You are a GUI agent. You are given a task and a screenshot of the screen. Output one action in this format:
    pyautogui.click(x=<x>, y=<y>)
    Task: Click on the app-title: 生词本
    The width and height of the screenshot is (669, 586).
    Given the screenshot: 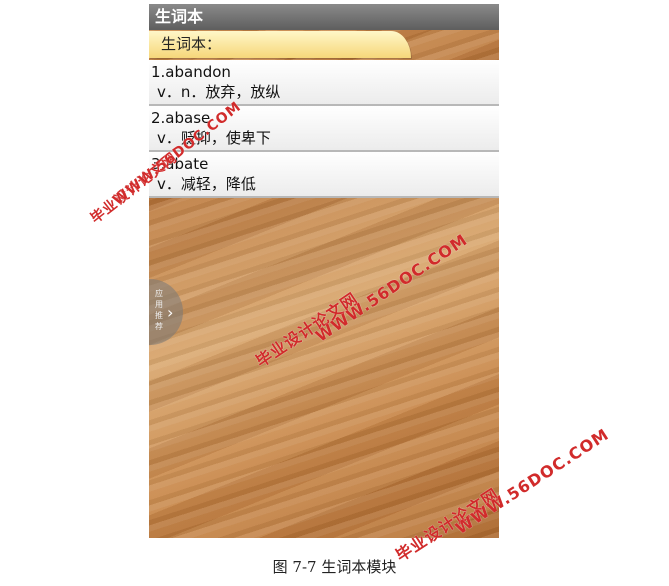 What is the action you would take?
    pyautogui.click(x=179, y=16)
    